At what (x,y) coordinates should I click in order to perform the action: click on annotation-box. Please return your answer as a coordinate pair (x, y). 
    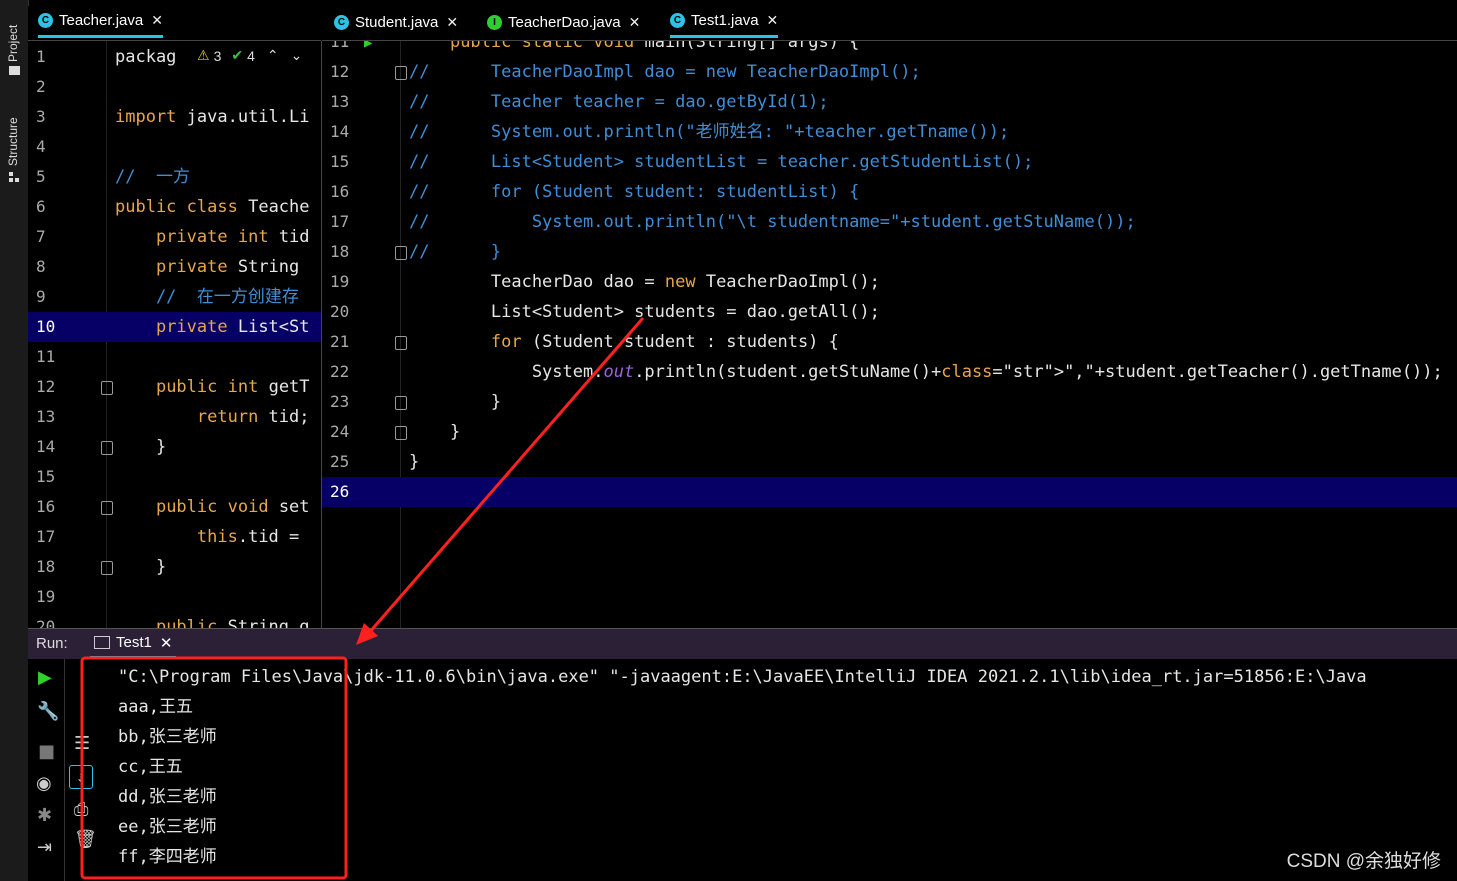
    Looking at the image, I should click on (214, 768).